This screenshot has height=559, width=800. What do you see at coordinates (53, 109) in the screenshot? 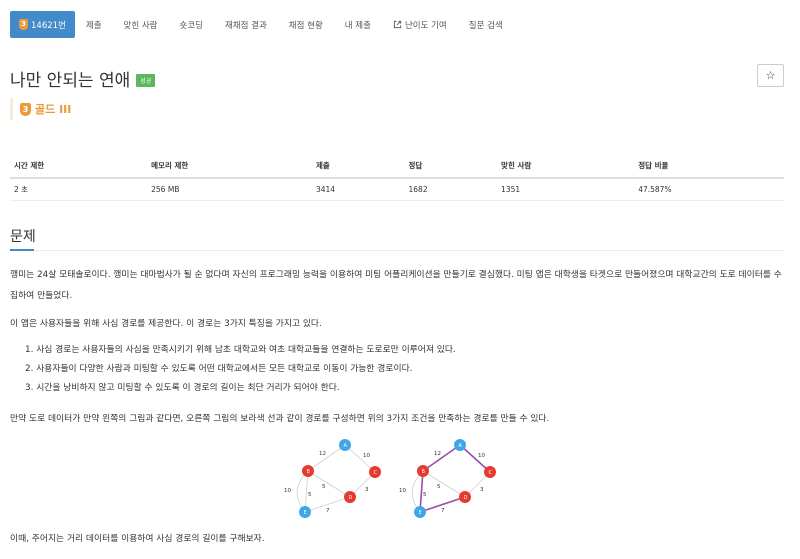
I see `tier-label: 골드 III` at bounding box center [53, 109].